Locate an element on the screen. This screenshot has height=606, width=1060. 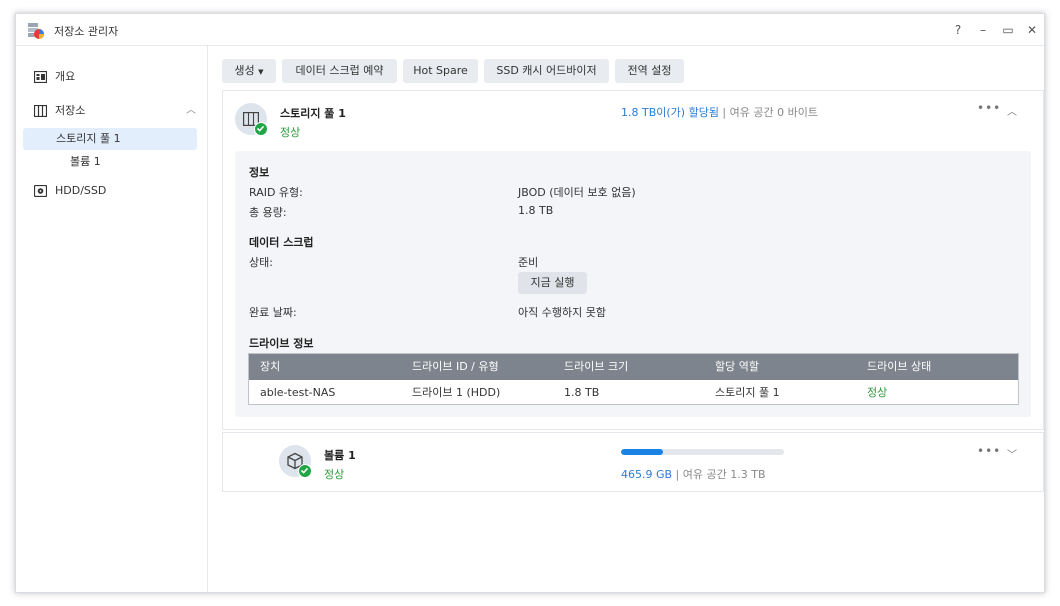
cell-drive-size: 1.8 TB is located at coordinates (582, 392).